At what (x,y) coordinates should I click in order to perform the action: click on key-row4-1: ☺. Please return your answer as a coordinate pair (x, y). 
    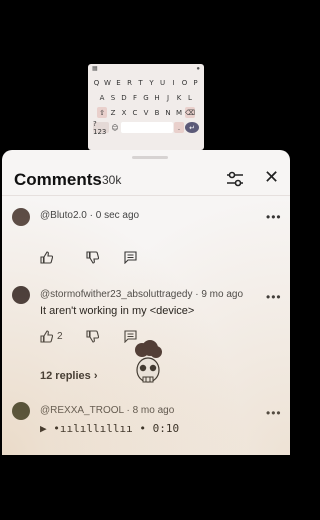
    Looking at the image, I should click on (115, 127).